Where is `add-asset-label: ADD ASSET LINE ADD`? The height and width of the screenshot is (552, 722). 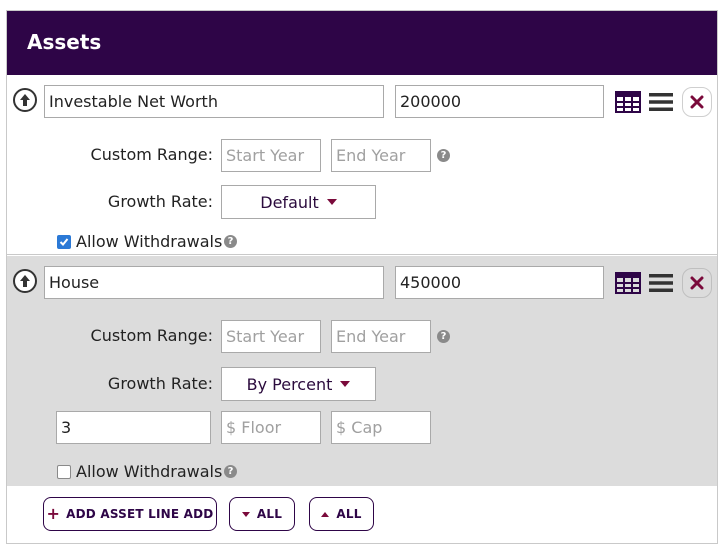 add-asset-label: ADD ASSET LINE ADD is located at coordinates (140, 514).